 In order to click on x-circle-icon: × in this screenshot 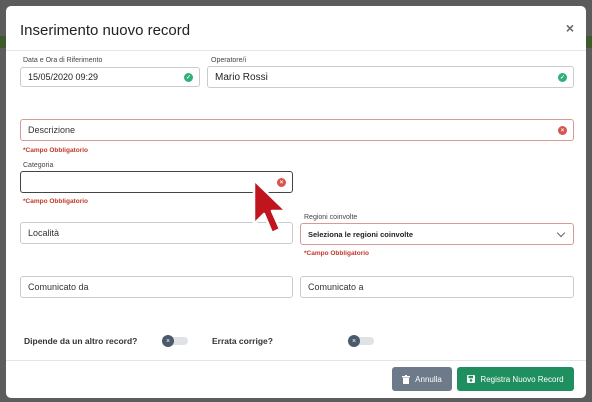, I will do `click(562, 130)`.